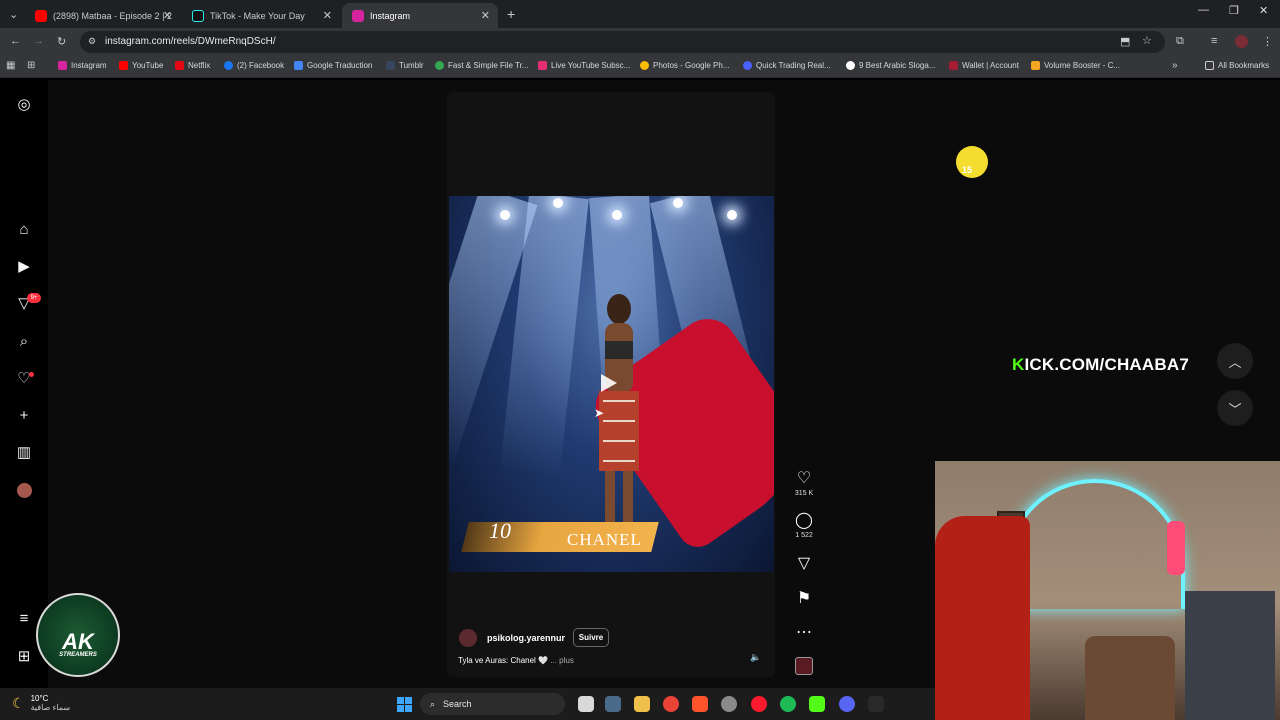 The height and width of the screenshot is (720, 1280). I want to click on tab-tiktok: TikTok - Make Your Day ✕, so click(261, 15).